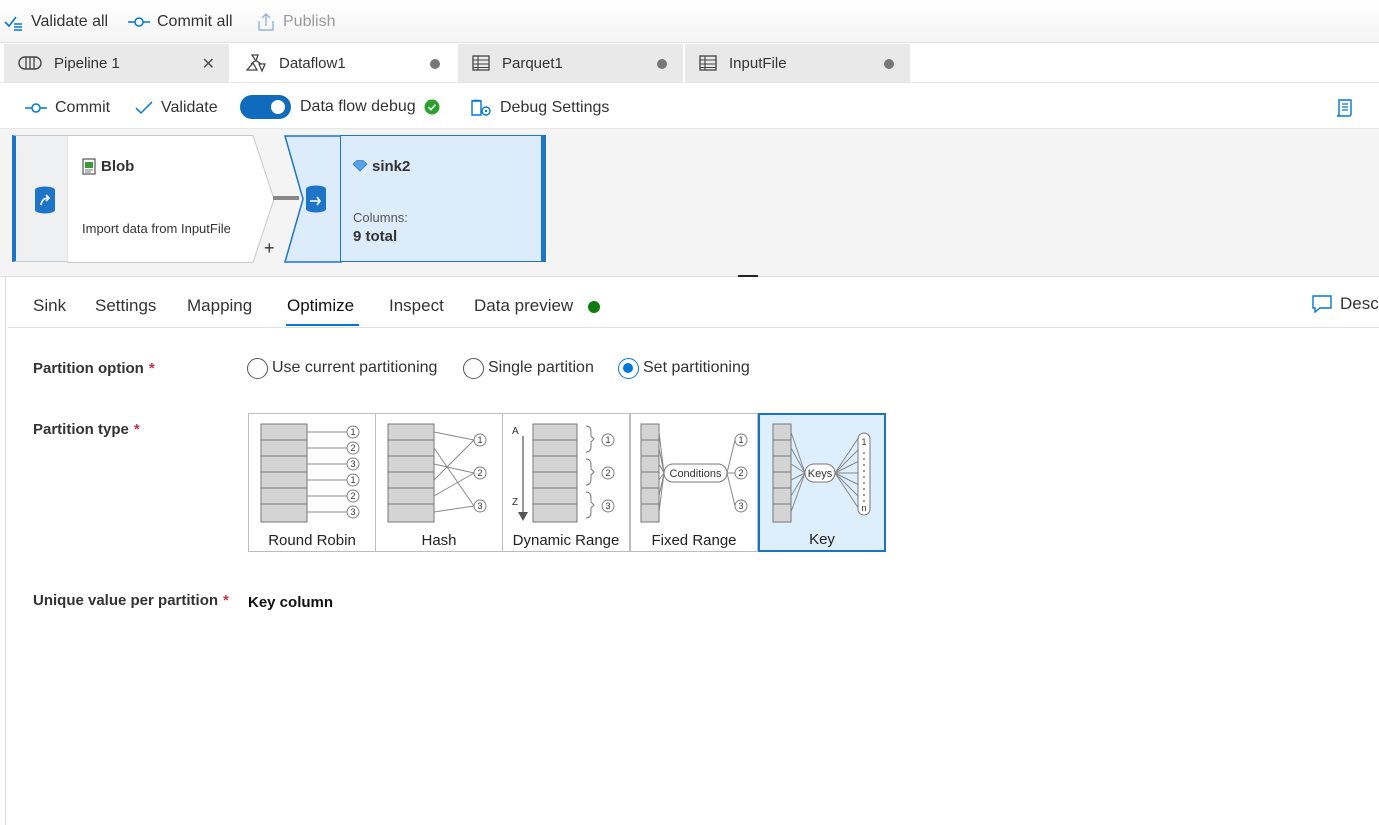  I want to click on radio-single-partition: Single partition, so click(528, 368).